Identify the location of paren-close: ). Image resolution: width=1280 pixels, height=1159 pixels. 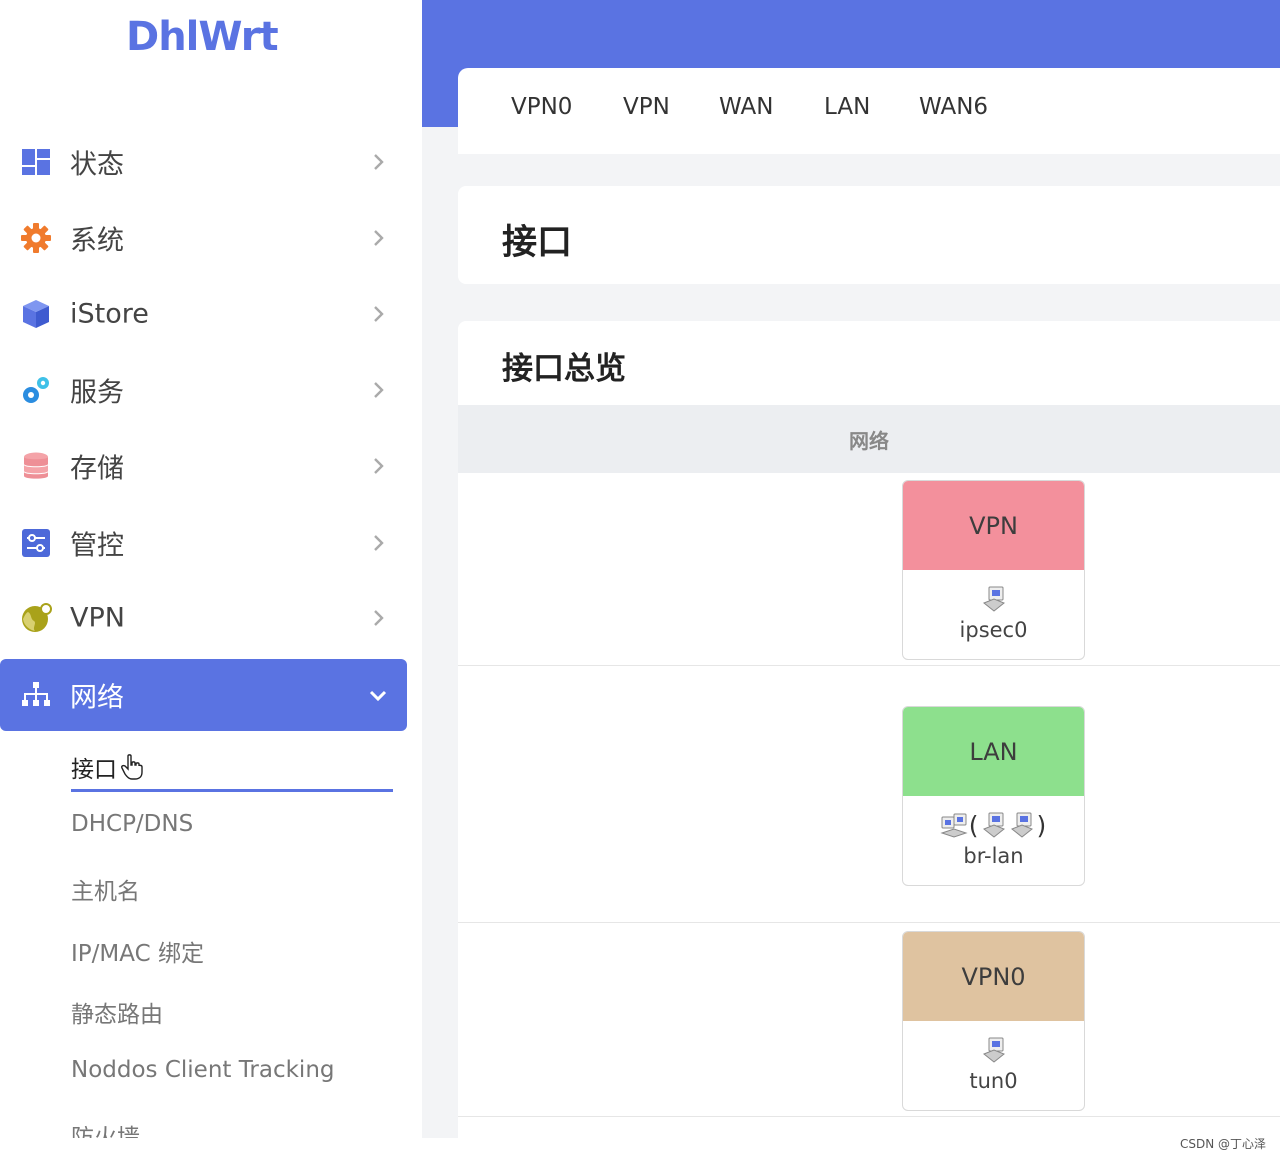
(1041, 825).